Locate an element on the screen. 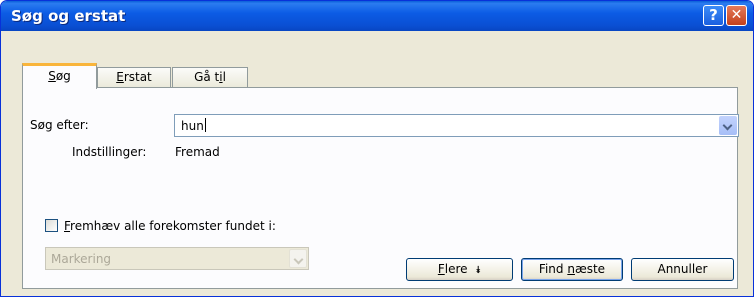 This screenshot has height=297, width=754. highlight-scope-value: Markering is located at coordinates (81, 259).